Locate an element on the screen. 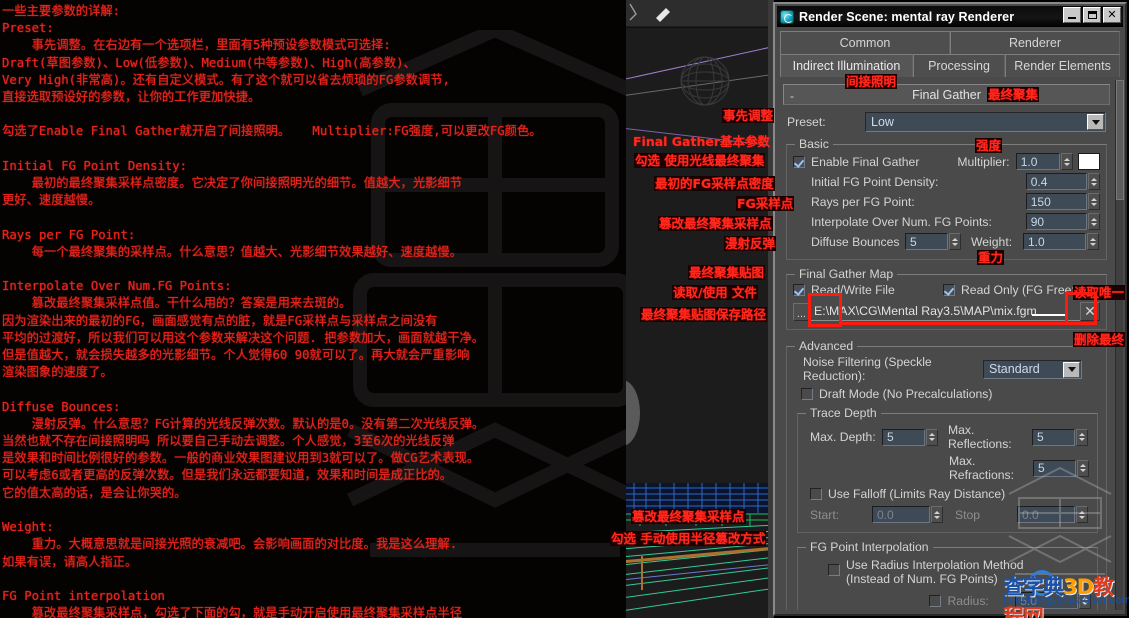 Image resolution: width=1129 pixels, height=618 pixels. annotation-callout-11: 勾选 手动使用半径篡改方式 is located at coordinates (688, 538).